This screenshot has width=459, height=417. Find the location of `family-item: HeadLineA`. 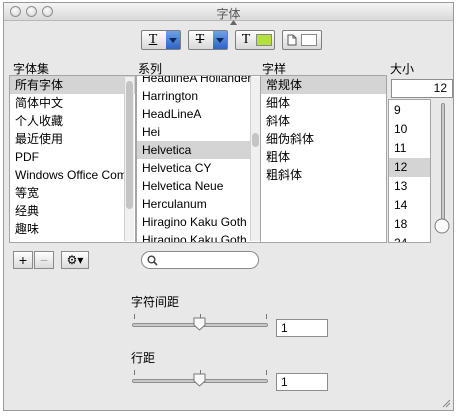

family-item: HeadLineA is located at coordinates (199, 114).